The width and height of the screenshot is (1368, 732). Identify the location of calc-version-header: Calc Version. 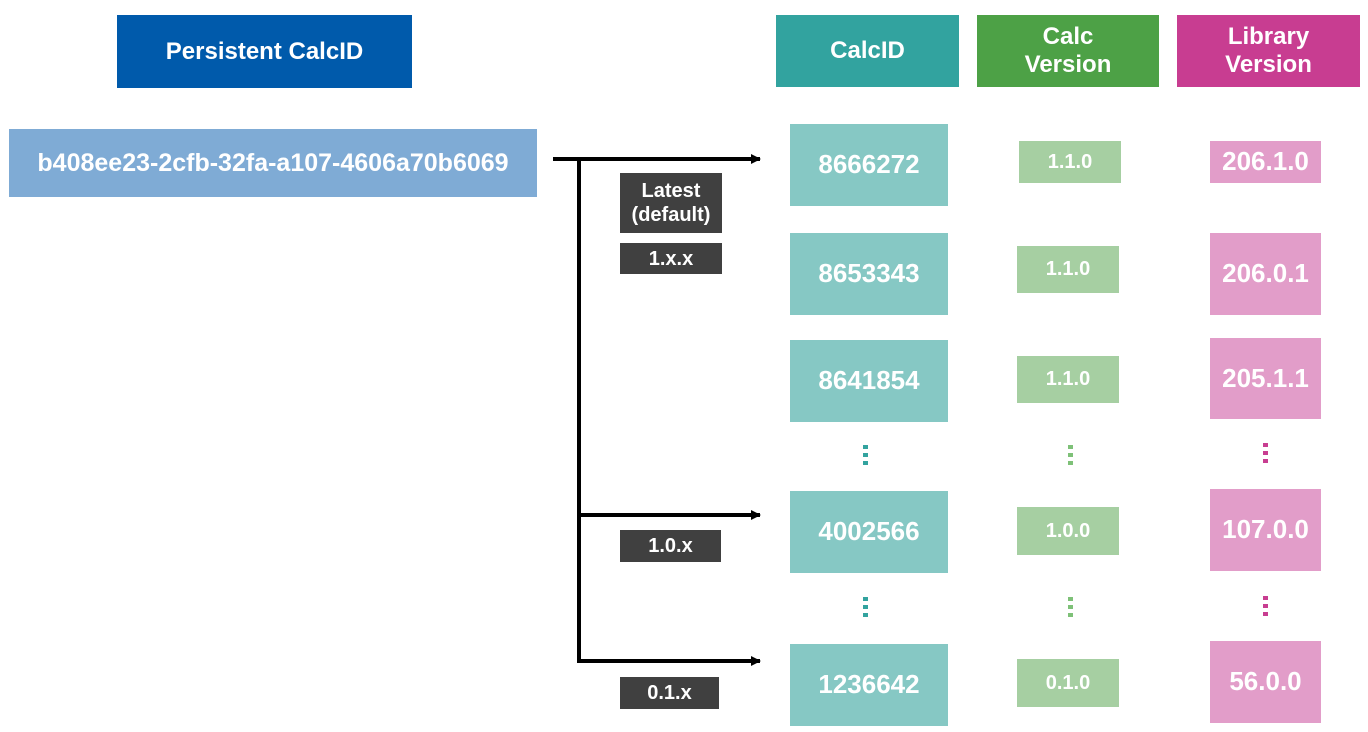
(1068, 51).